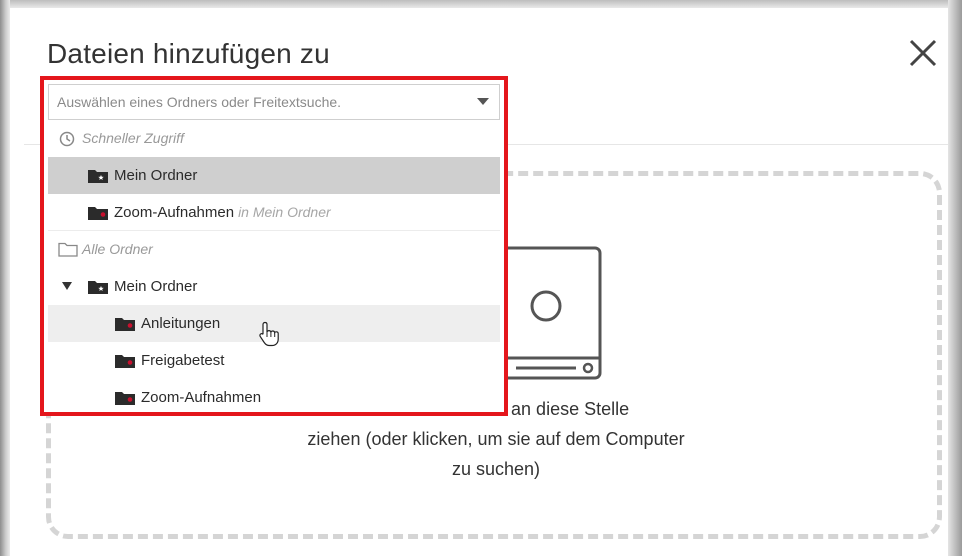 The height and width of the screenshot is (556, 962). I want to click on folder-location-hint: in Mein Ordner, so click(284, 212).